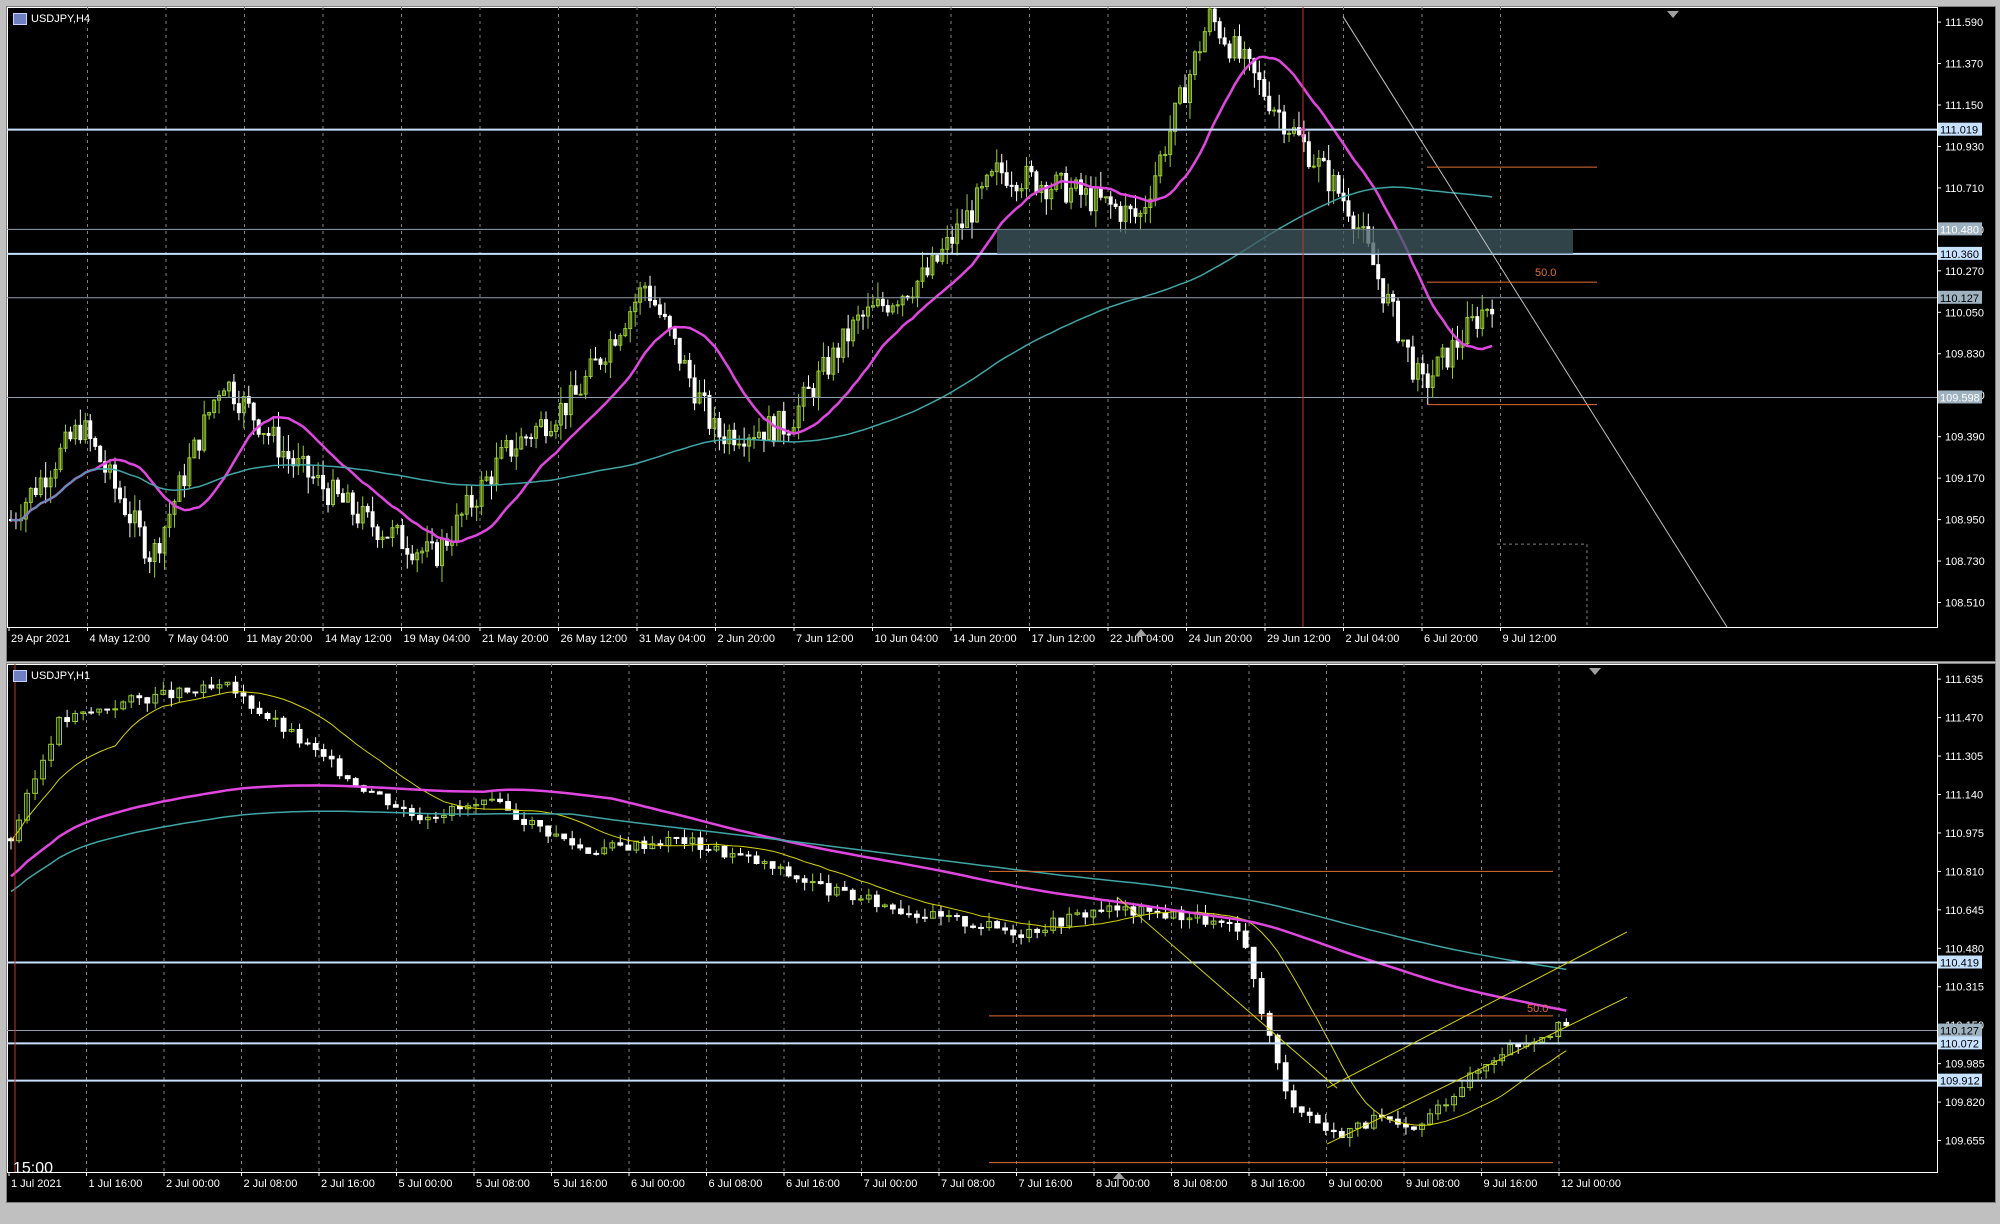 This screenshot has height=1224, width=2000. Describe the element at coordinates (198, 639) in the screenshot. I see `time-axis-label: 7 May 04:00` at that location.